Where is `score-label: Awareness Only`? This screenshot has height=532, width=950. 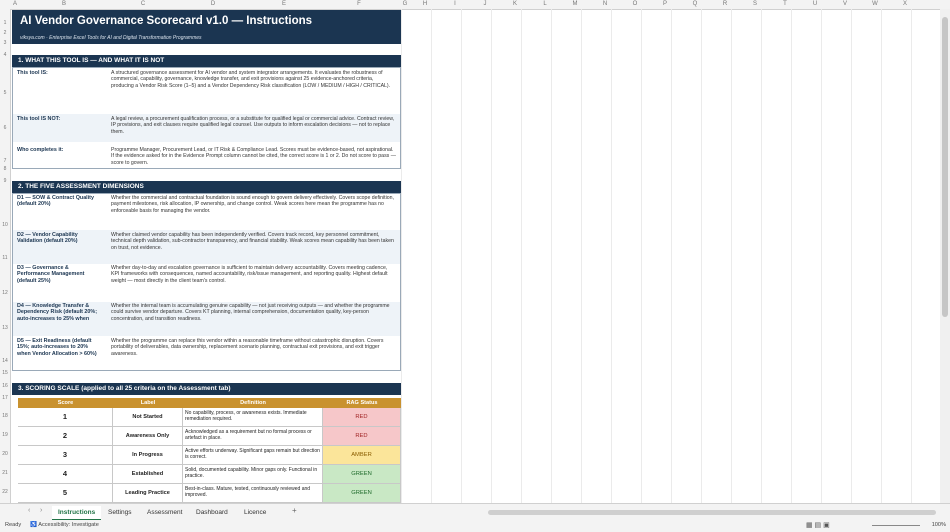 score-label: Awareness Only is located at coordinates (148, 436).